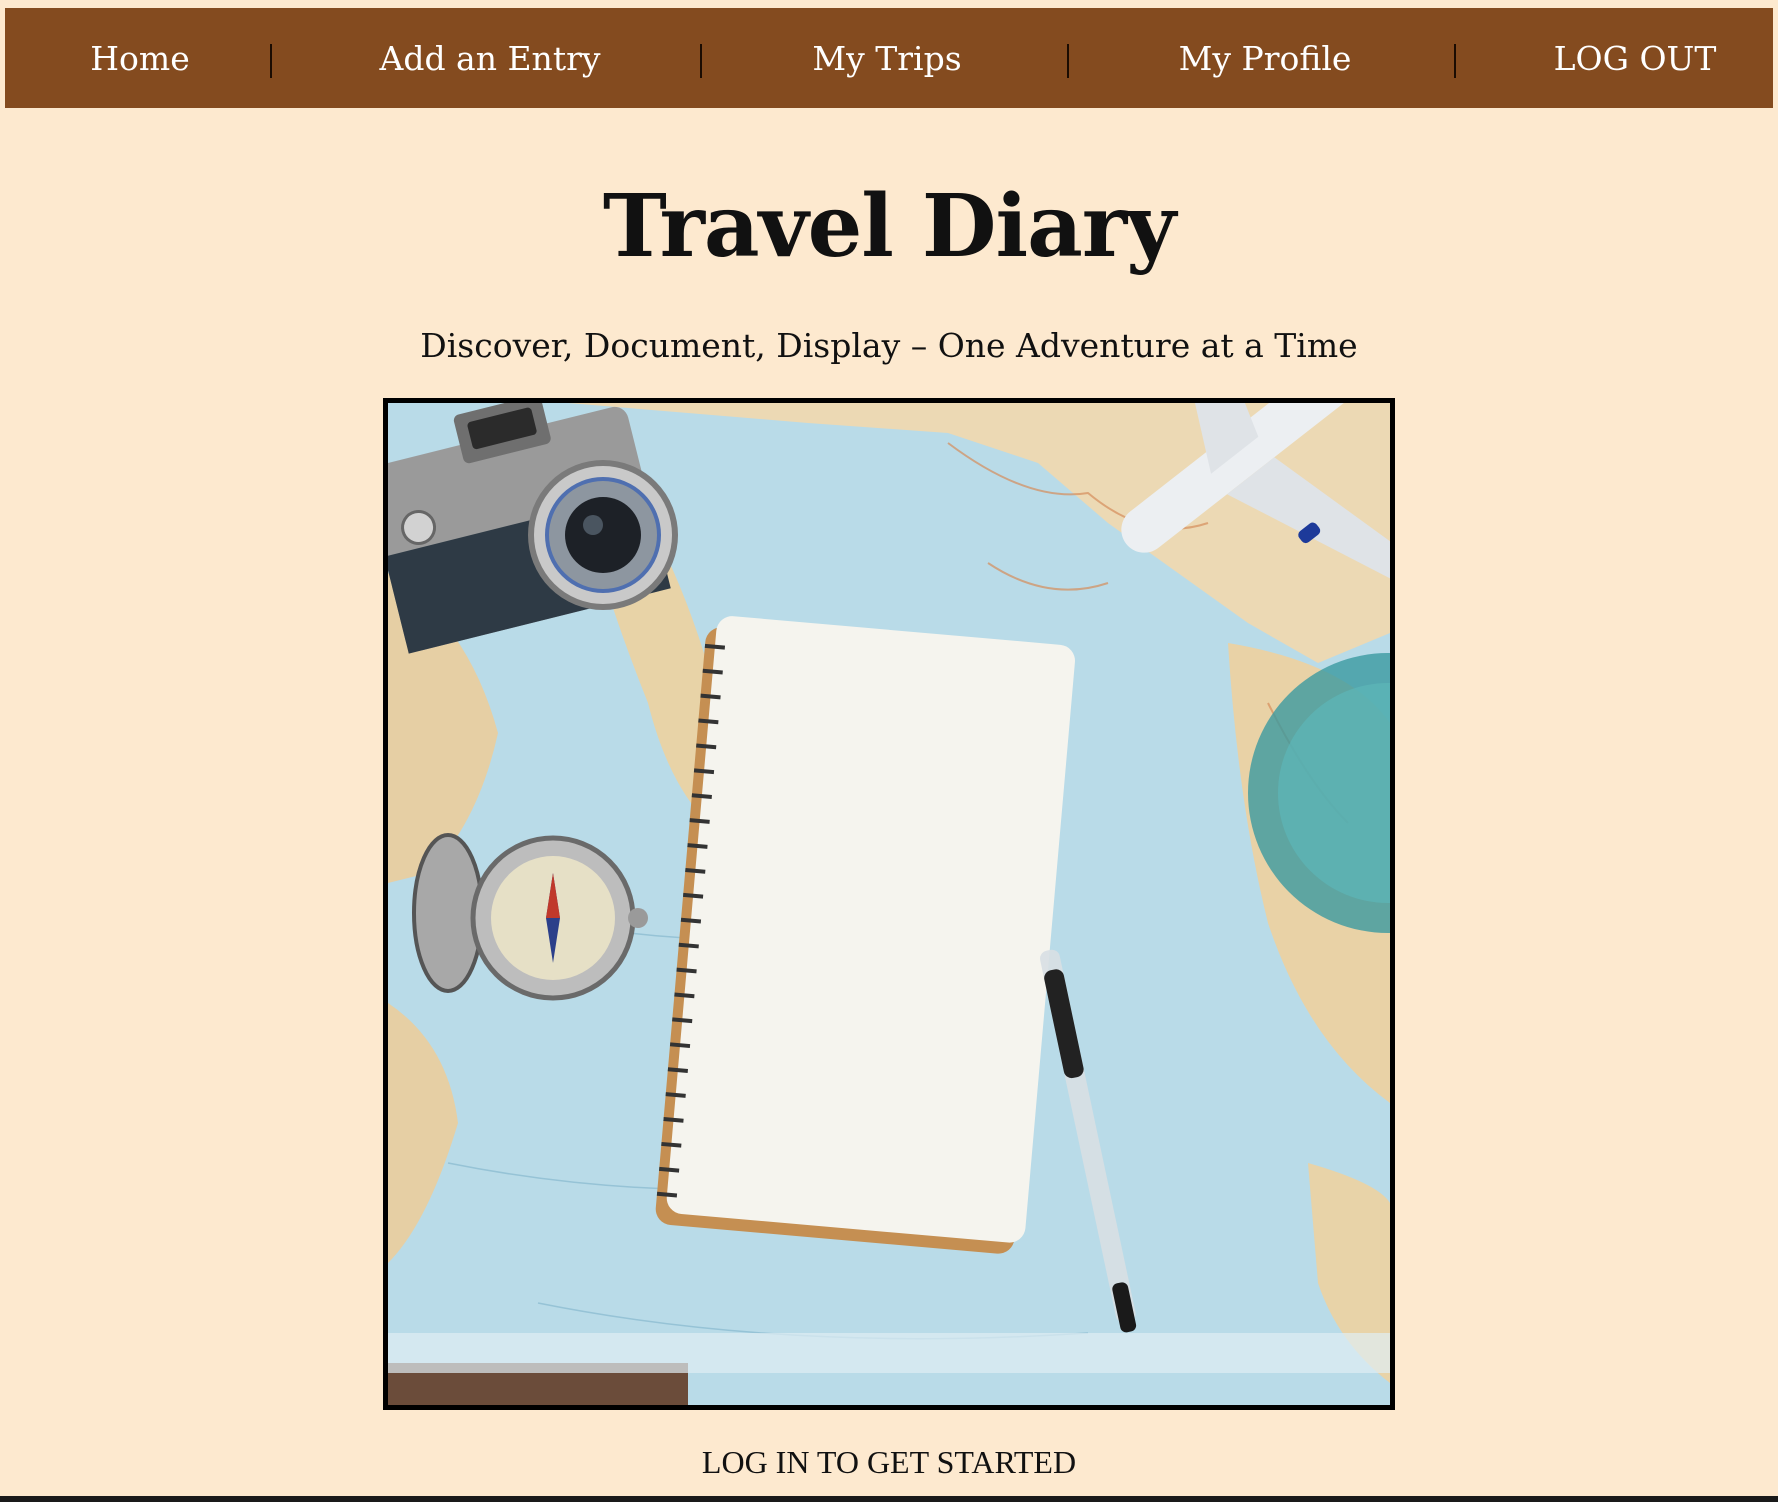  What do you see at coordinates (889, 226) in the screenshot?
I see `page-title: Travel Diary` at bounding box center [889, 226].